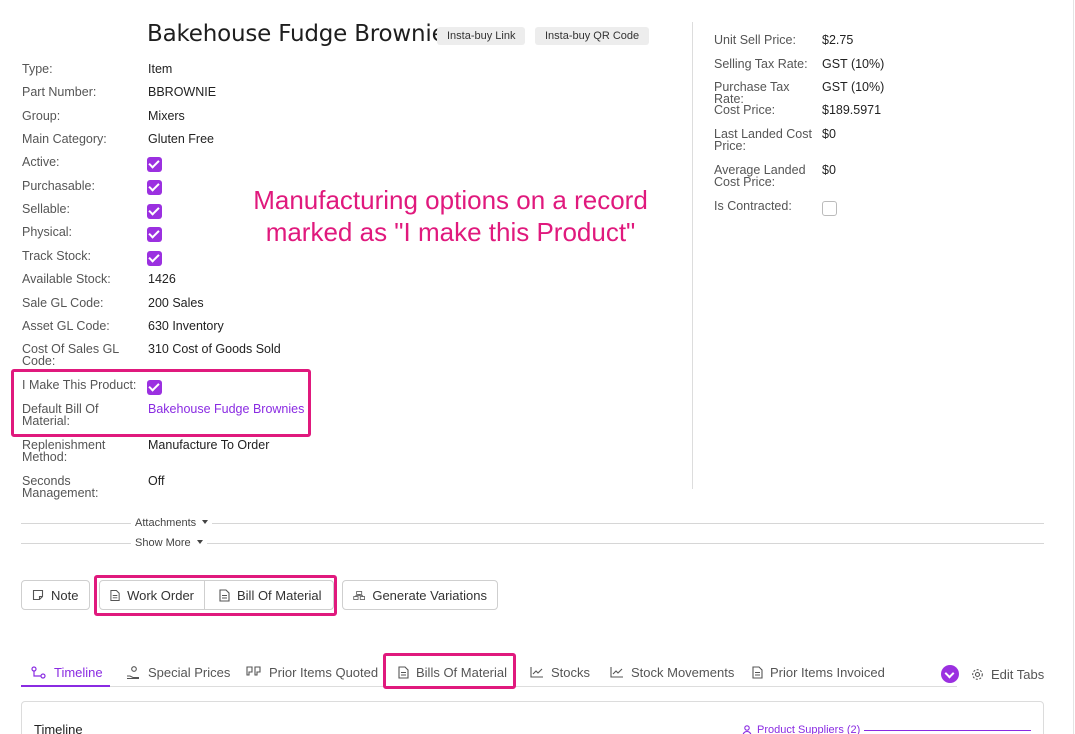  Describe the element at coordinates (78, 672) in the screenshot. I see `tab-timeline-label: Timeline` at that location.